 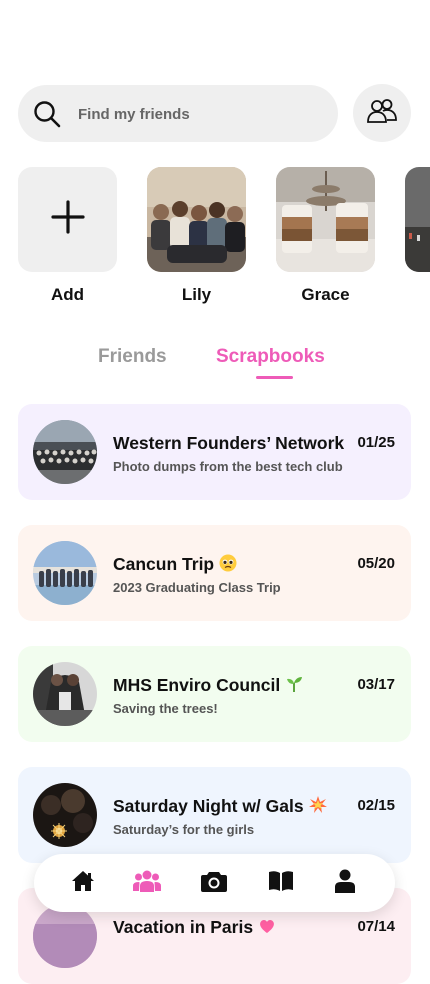 I want to click on plus-icon, so click(x=67, y=219).